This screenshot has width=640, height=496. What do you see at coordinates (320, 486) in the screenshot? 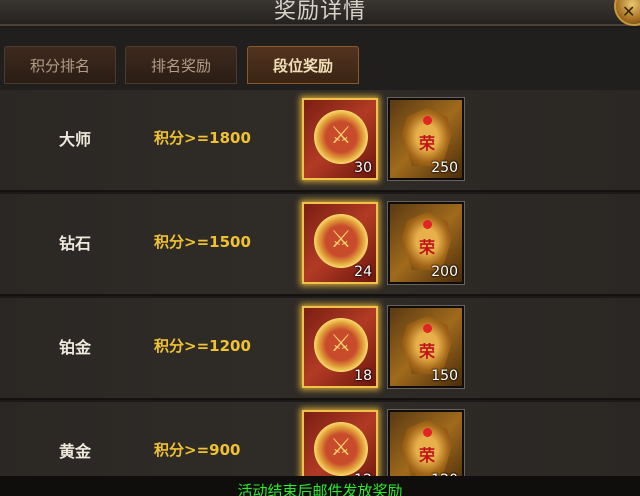
I see `reward-notice: 活动结束后邮件发放奖励` at bounding box center [320, 486].